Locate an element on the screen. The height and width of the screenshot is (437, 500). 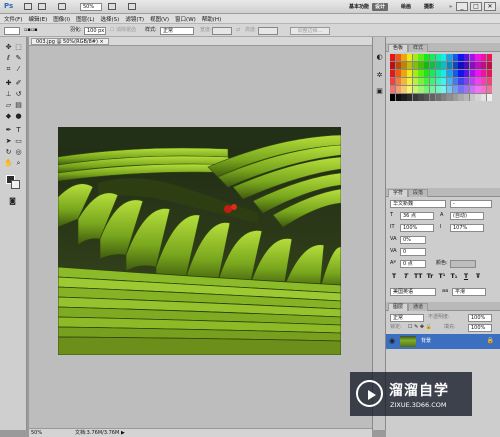
vertical-scale-input: 100% is located at coordinates (417, 228).